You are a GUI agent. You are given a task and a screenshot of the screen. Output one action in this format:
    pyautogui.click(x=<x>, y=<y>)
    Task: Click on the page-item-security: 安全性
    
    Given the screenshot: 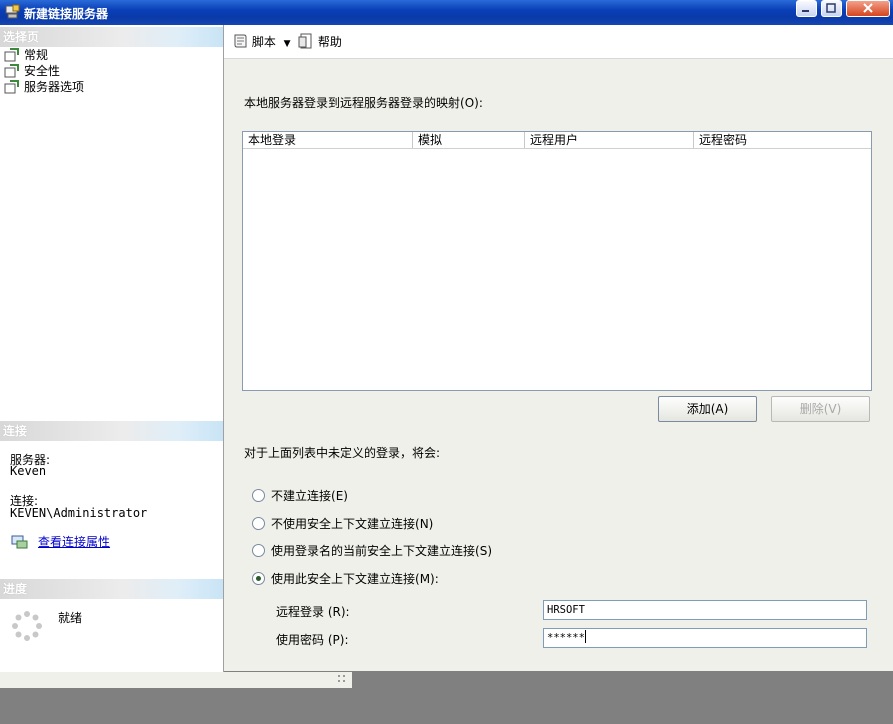 What is the action you would take?
    pyautogui.click(x=32, y=71)
    